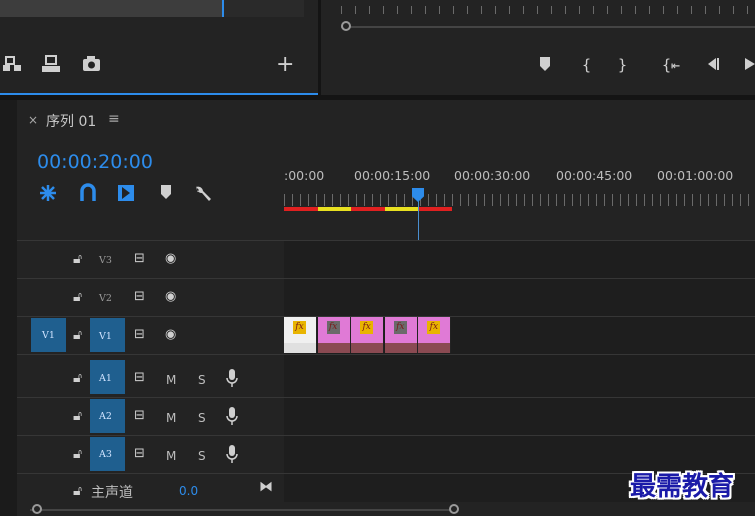 This screenshot has width=755, height=516. I want to click on zoom-handle-left, so click(37, 509).